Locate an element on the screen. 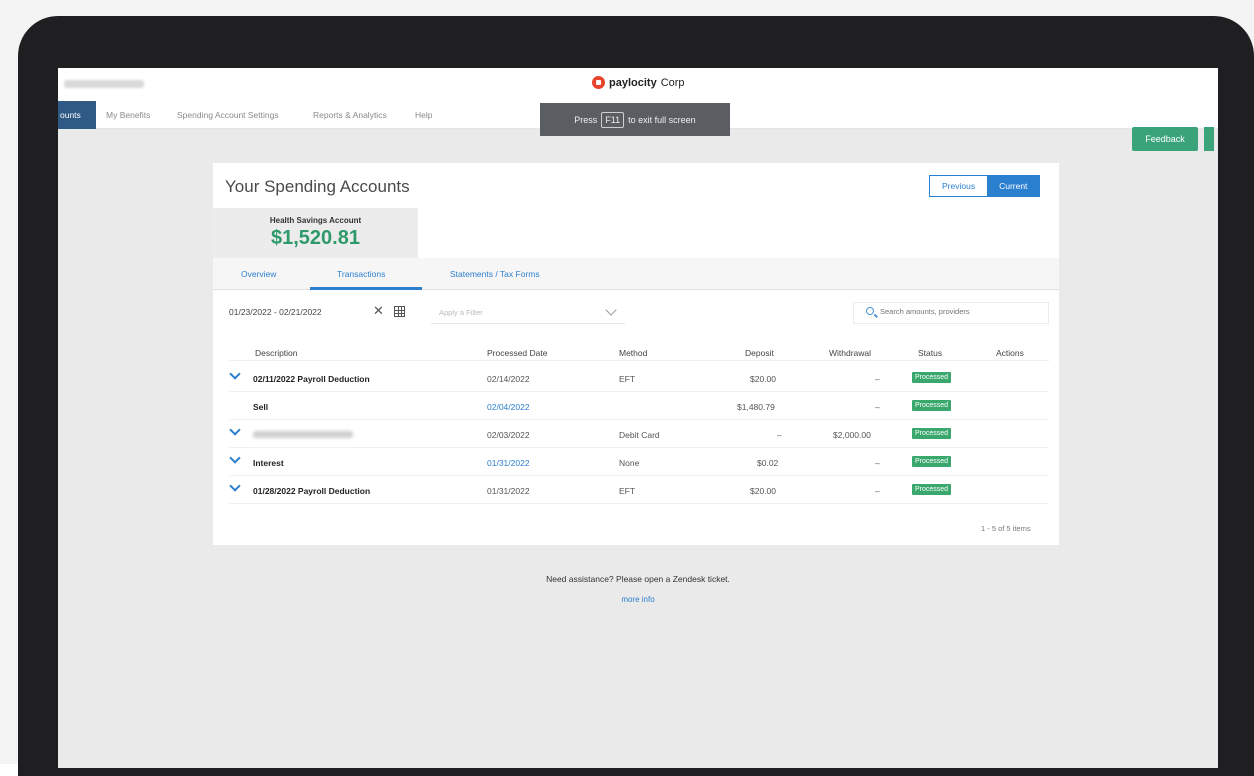 The width and height of the screenshot is (1254, 776). row-date-link: 02/04/2022 is located at coordinates (508, 407).